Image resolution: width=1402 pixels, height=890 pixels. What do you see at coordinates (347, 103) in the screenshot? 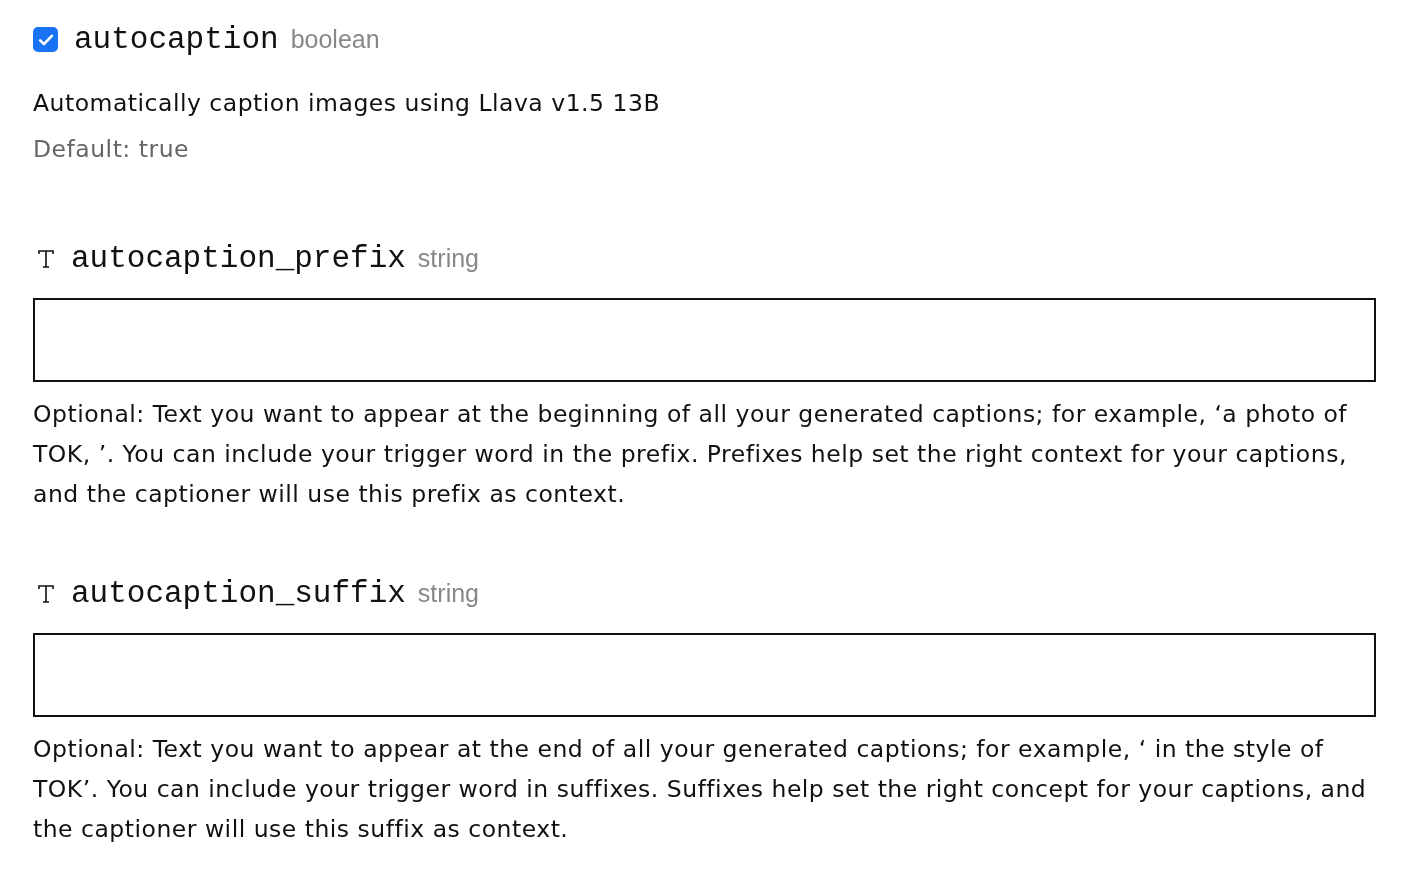
I see `field-description: Automatically caption images using Llava v1.5 13B` at bounding box center [347, 103].